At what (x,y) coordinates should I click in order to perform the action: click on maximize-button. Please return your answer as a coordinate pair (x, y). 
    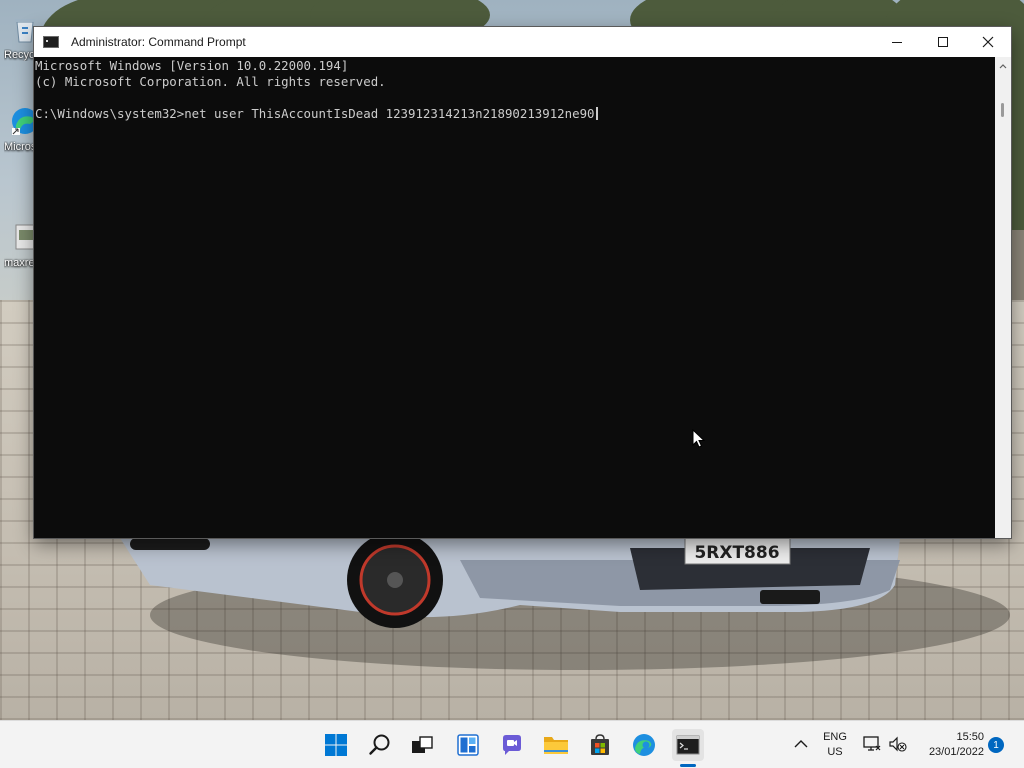
    Looking at the image, I should click on (943, 42).